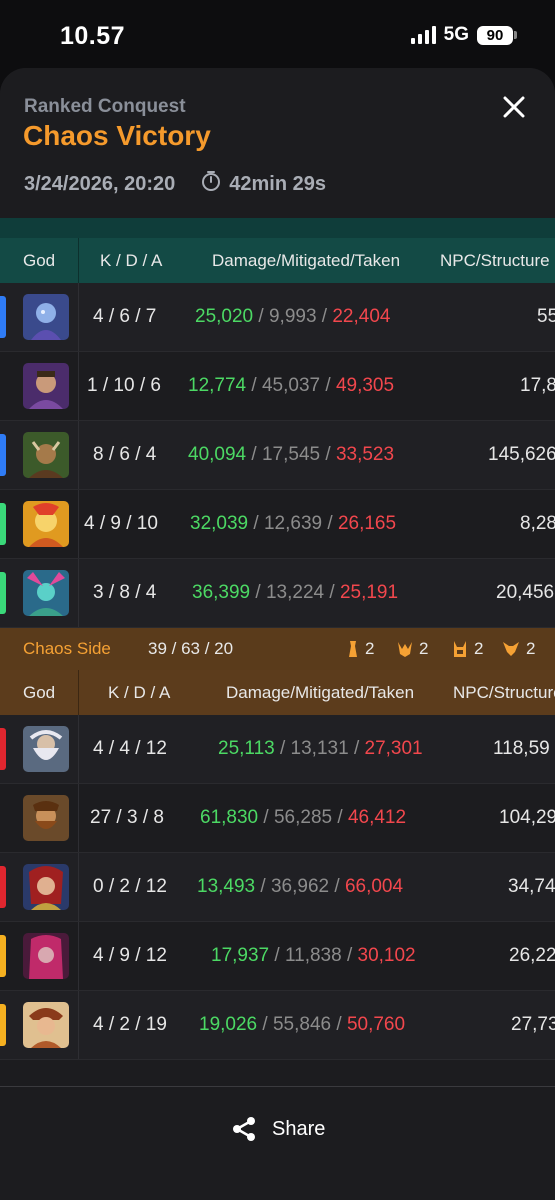  I want to click on damage-stats: 19,026 / 55,846 / 50,760, so click(302, 1024).